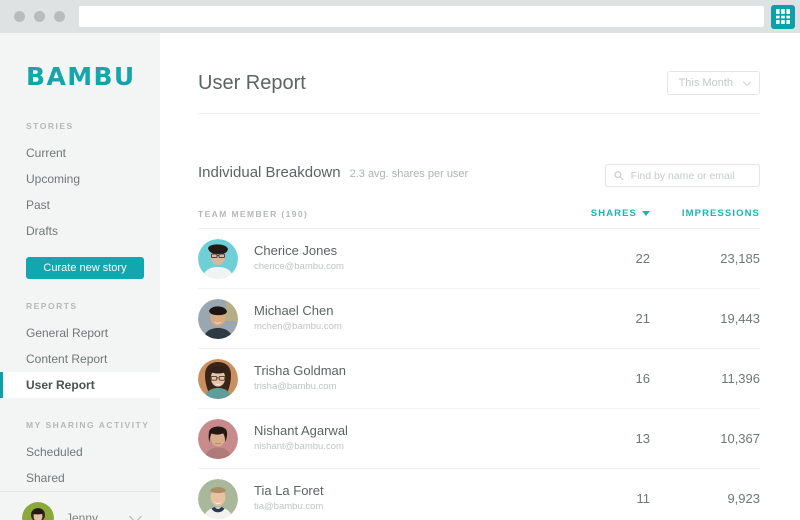 The height and width of the screenshot is (520, 800). Describe the element at coordinates (59, 16) in the screenshot. I see `maximize-window-button` at that location.